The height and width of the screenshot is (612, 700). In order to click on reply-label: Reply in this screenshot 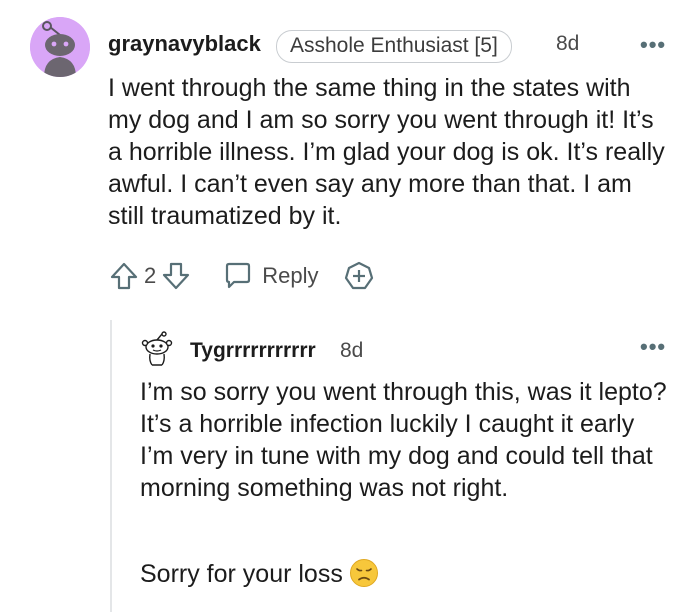, I will do `click(290, 275)`.